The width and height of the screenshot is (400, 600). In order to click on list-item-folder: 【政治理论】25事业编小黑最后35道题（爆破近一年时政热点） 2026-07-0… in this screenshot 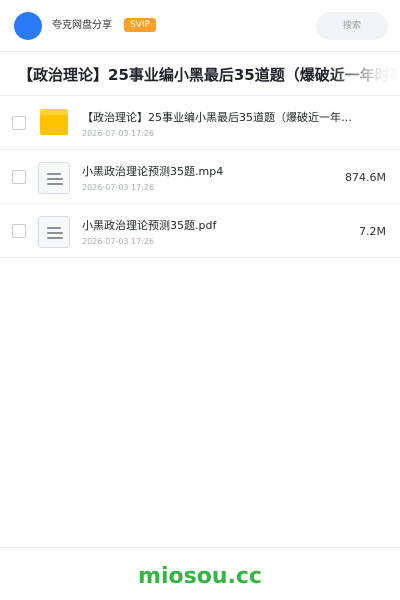, I will do `click(200, 123)`.